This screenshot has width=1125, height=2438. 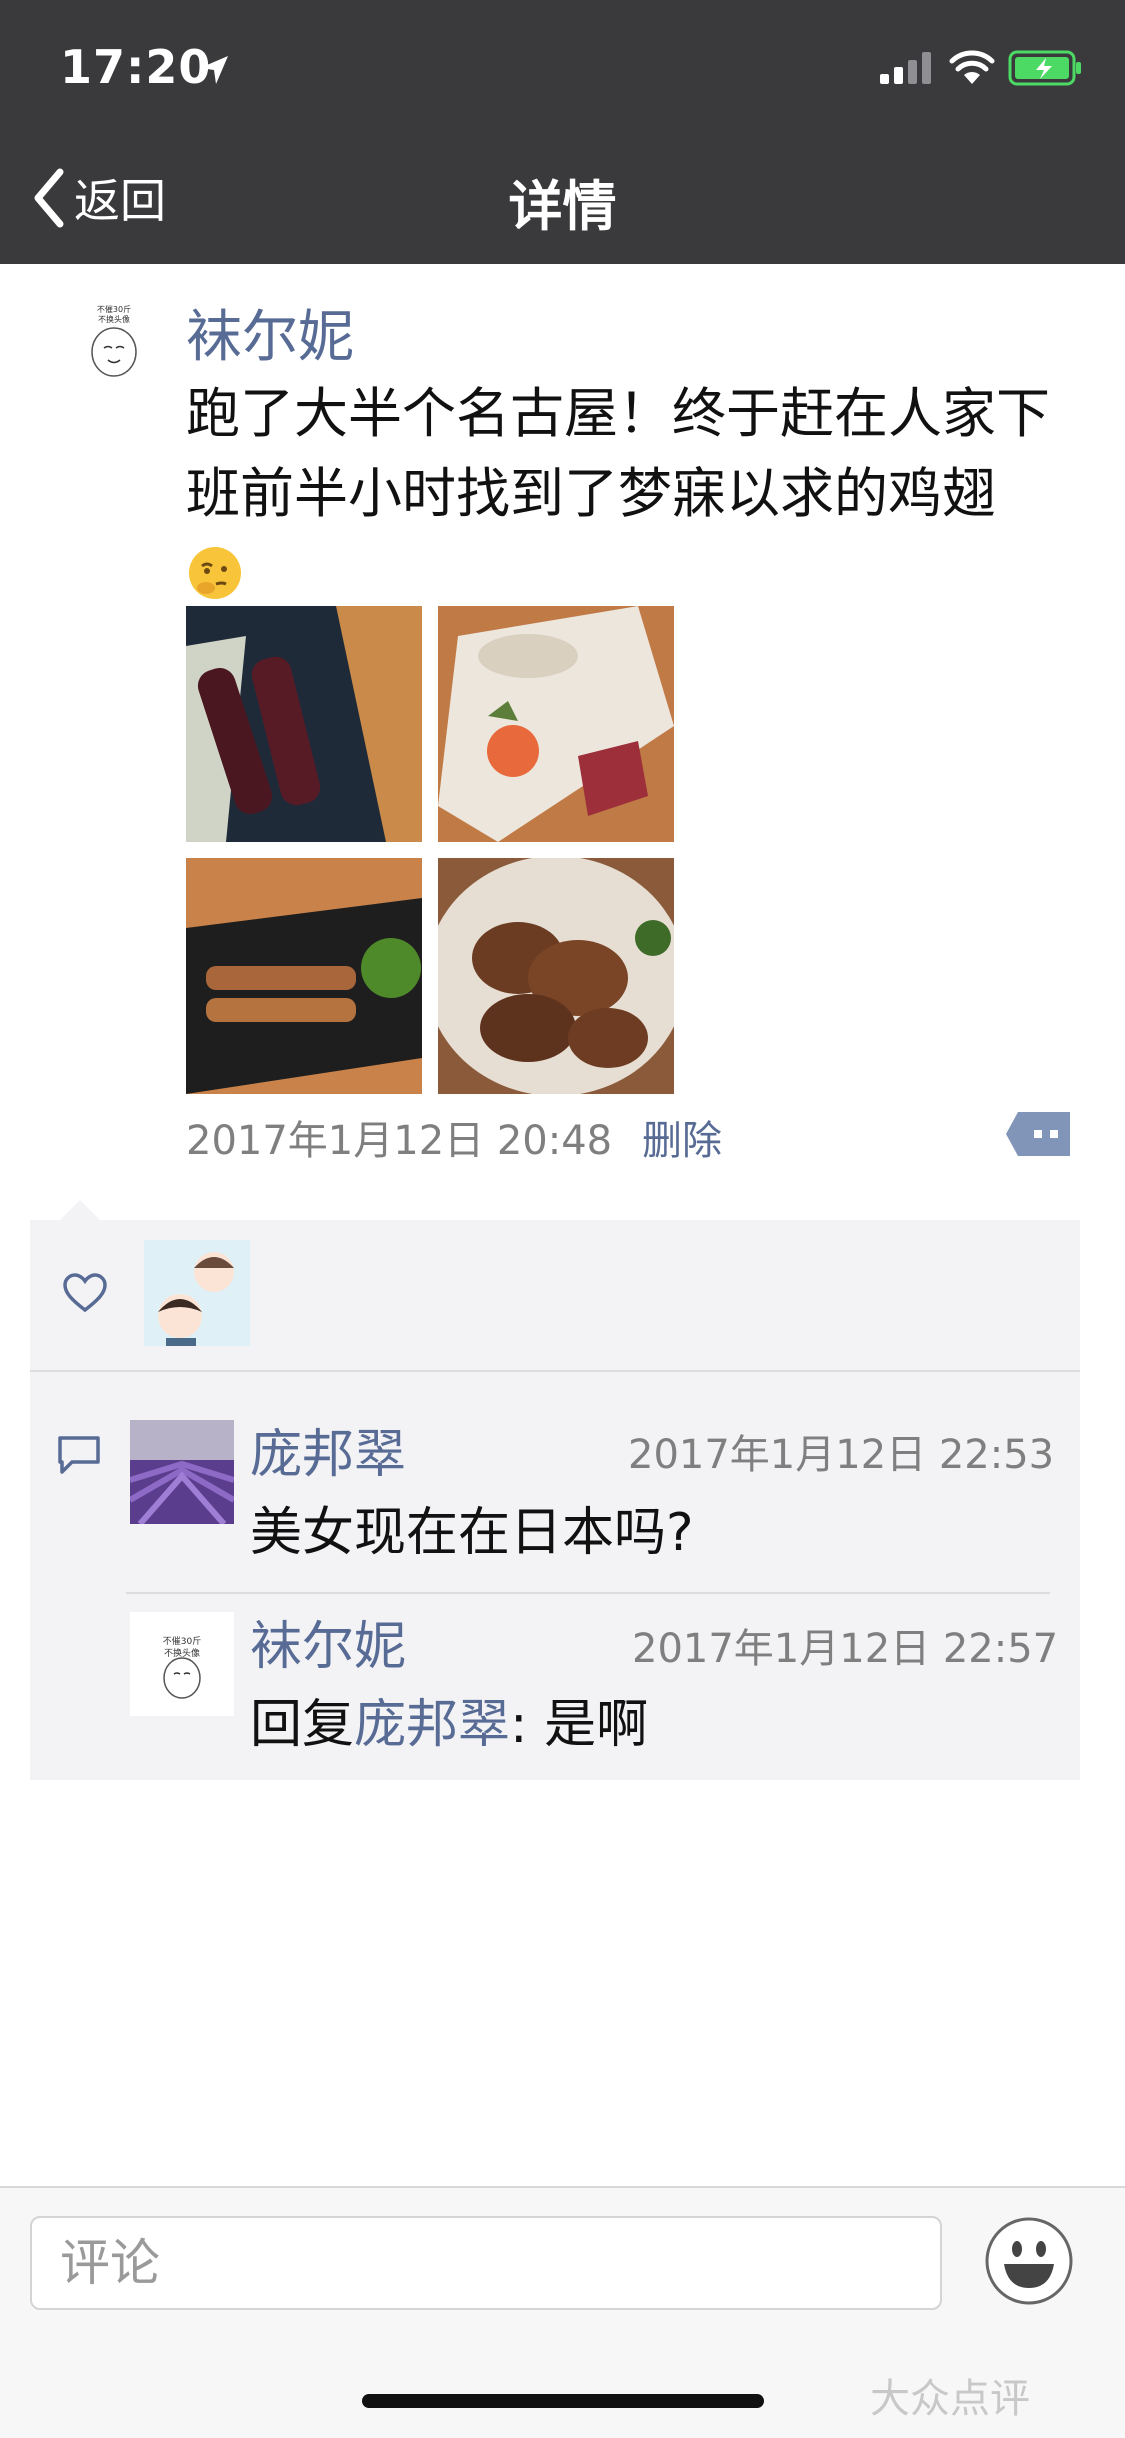 I want to click on location-arrow-icon, so click(x=214, y=70).